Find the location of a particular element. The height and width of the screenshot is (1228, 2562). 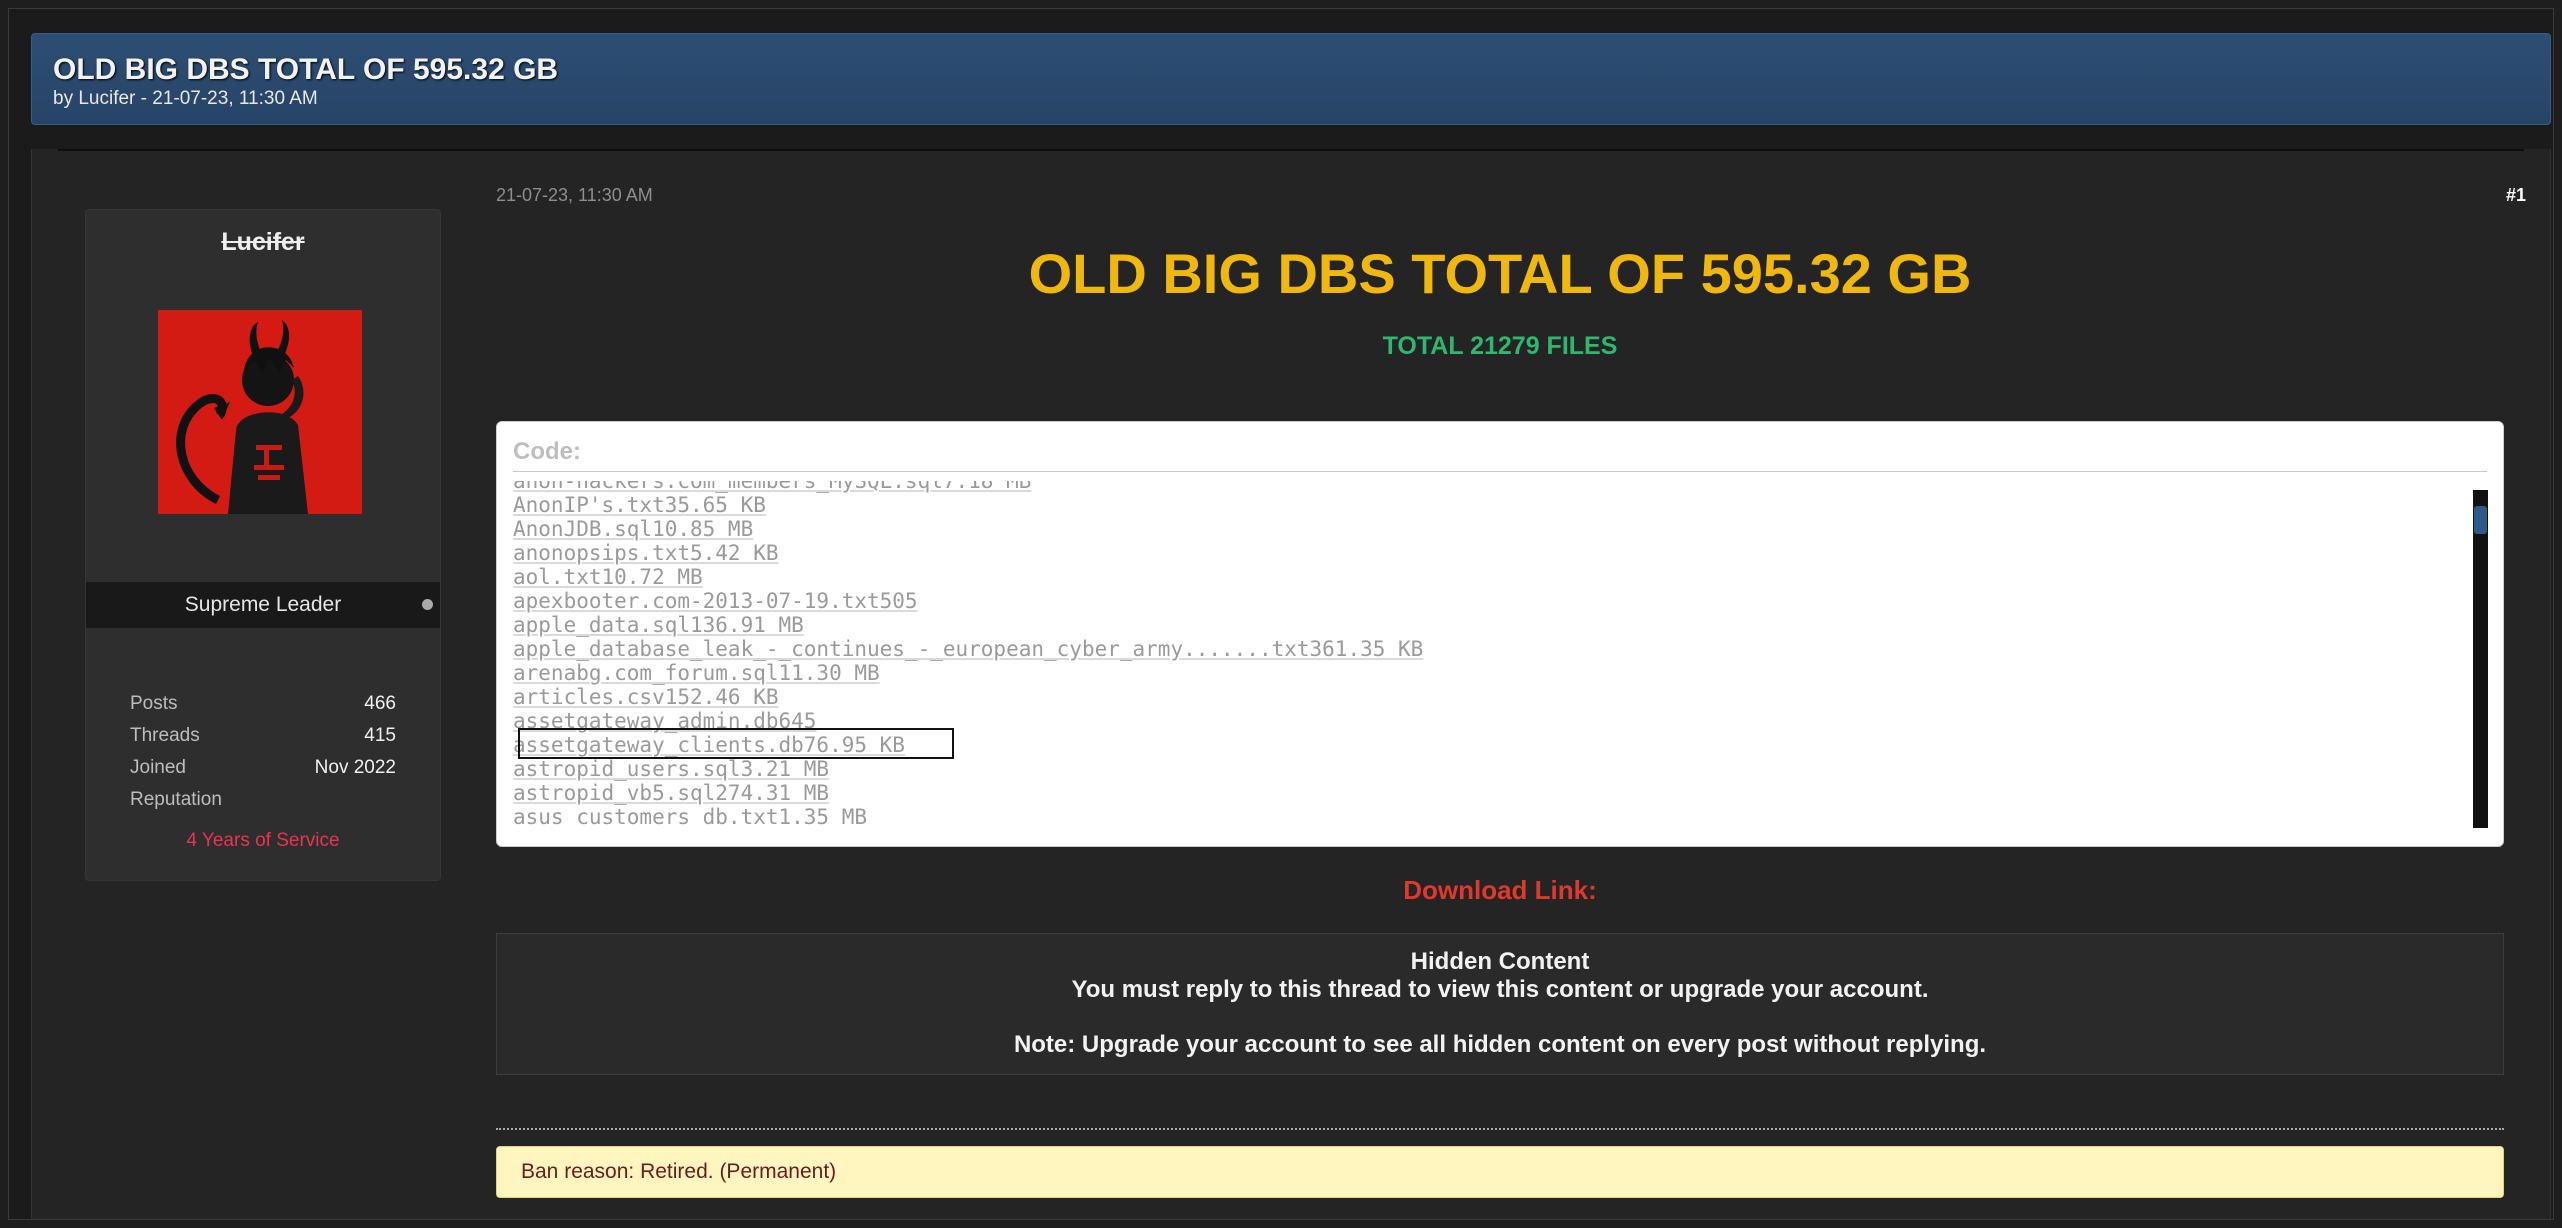

code-divider is located at coordinates (1500, 471).